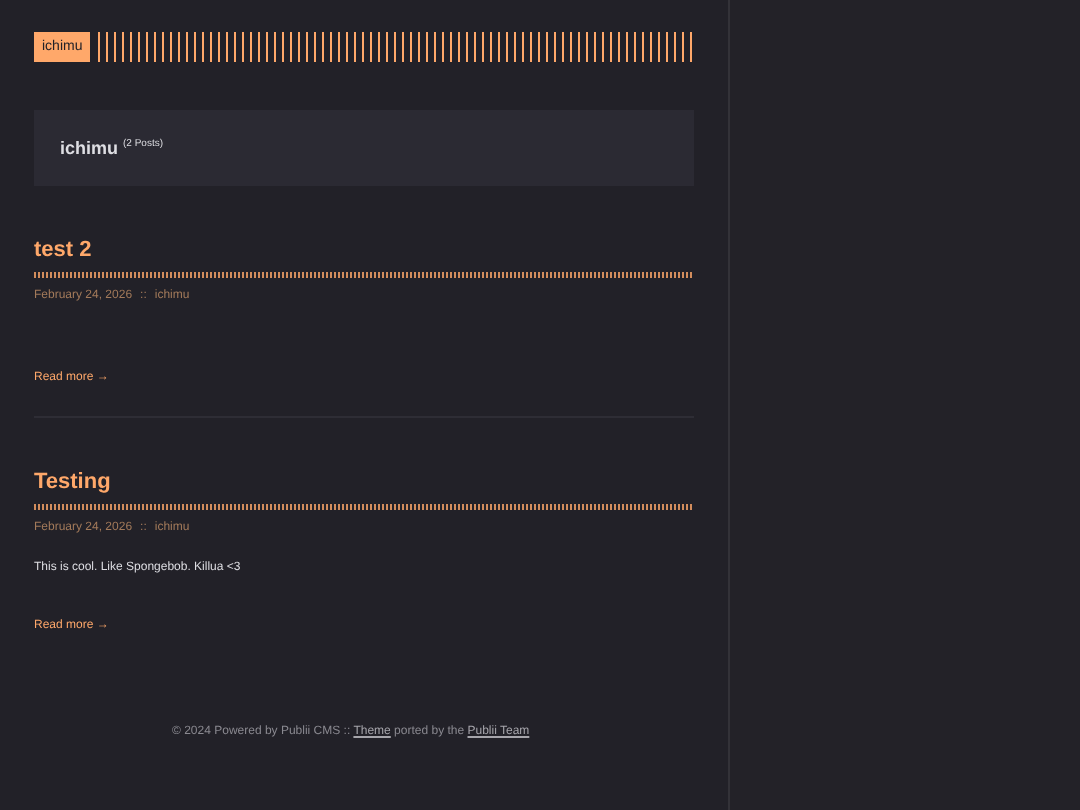  Describe the element at coordinates (112, 148) in the screenshot. I see `author-name: ichimu $^{(2 Posts)}$` at that location.